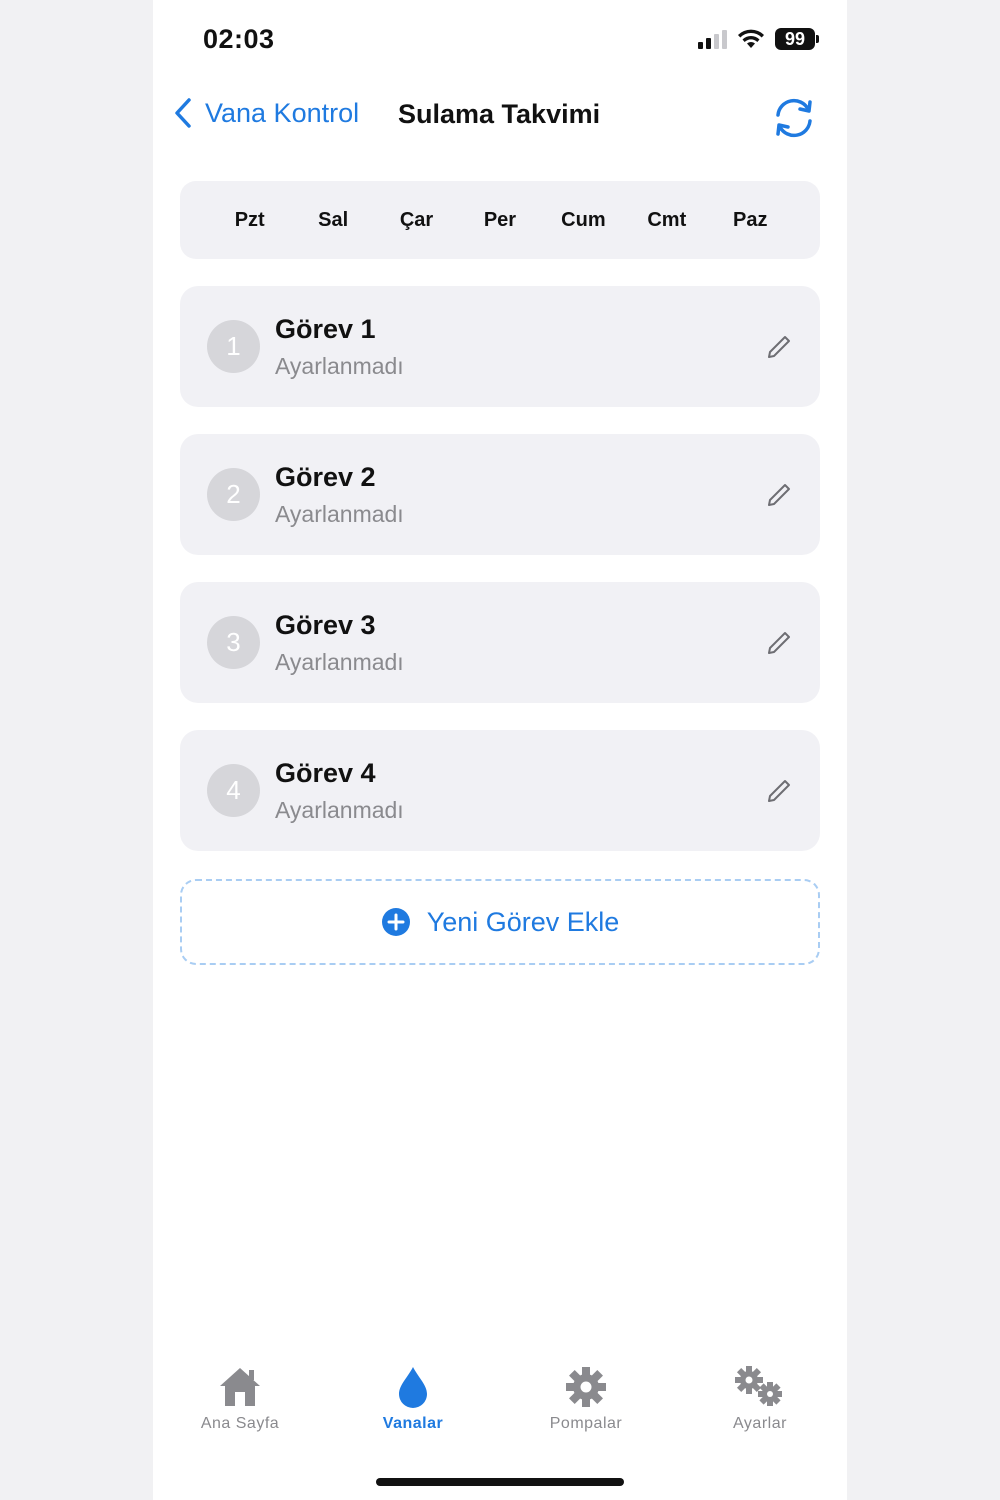  What do you see at coordinates (240, 1423) in the screenshot?
I see `tab-label: Ana Sayfa` at bounding box center [240, 1423].